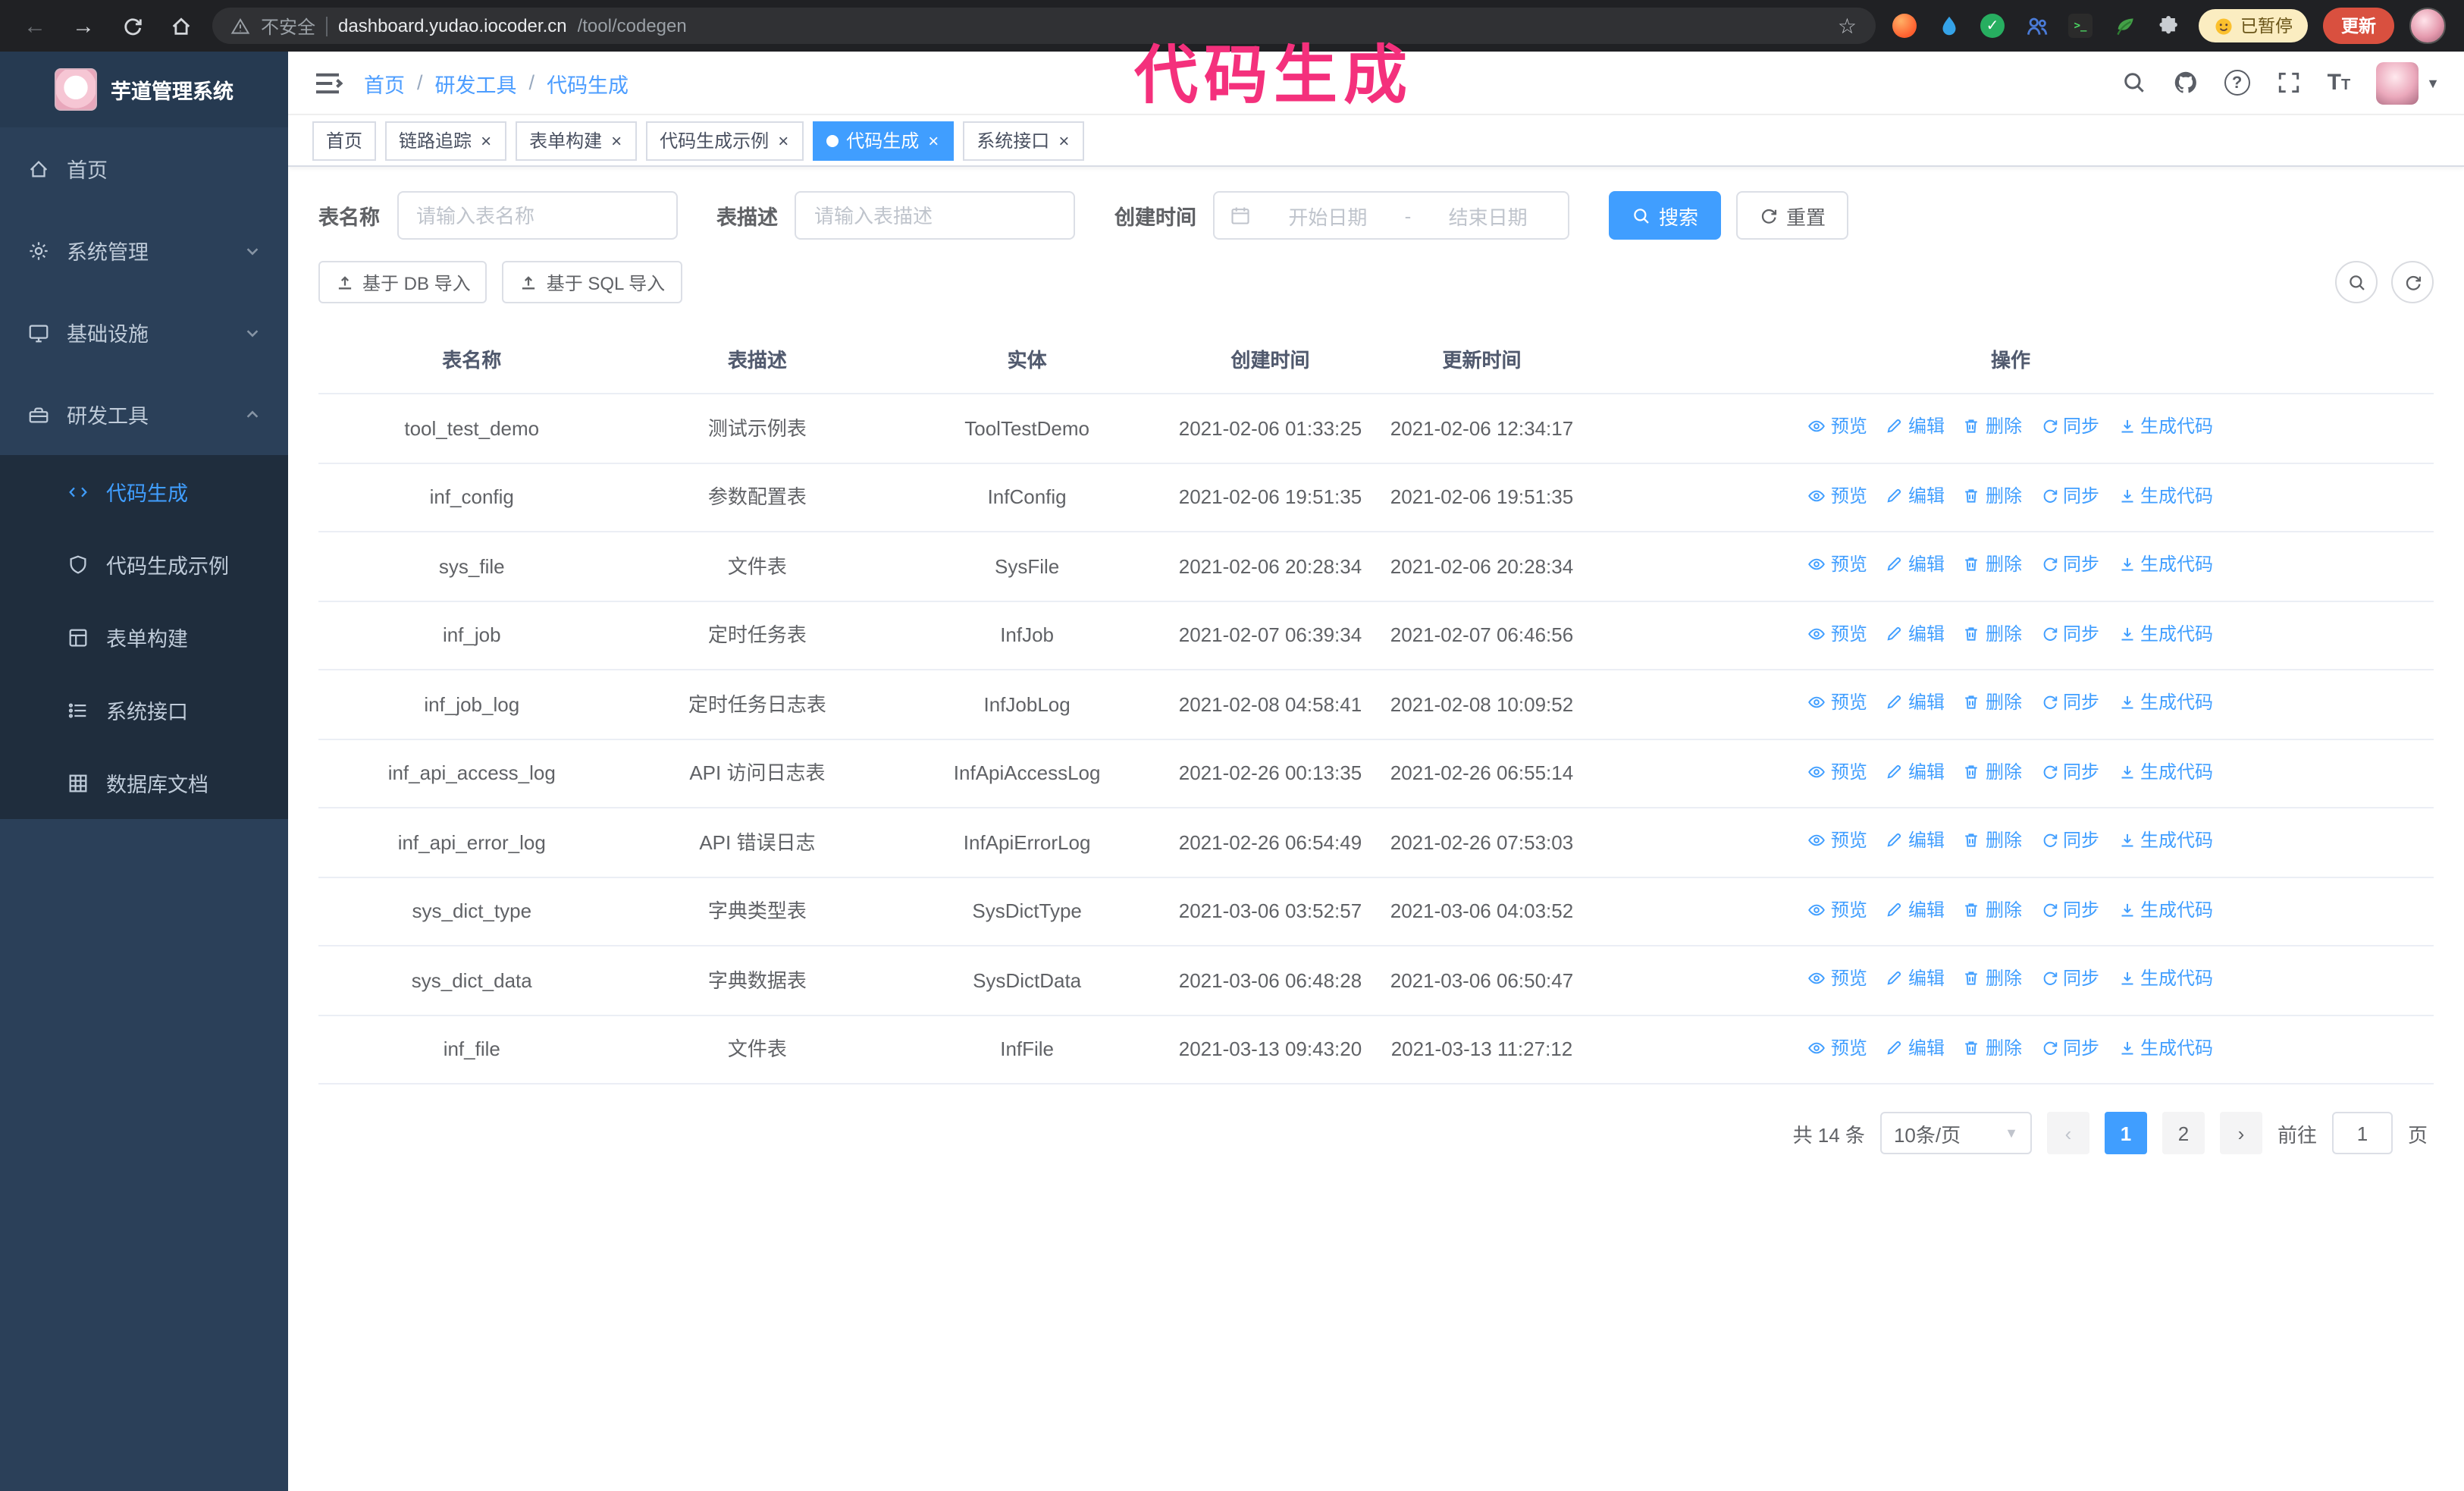 This screenshot has height=1491, width=2464. Describe the element at coordinates (1905, 25) in the screenshot. I see `extension-orange-icon` at that location.